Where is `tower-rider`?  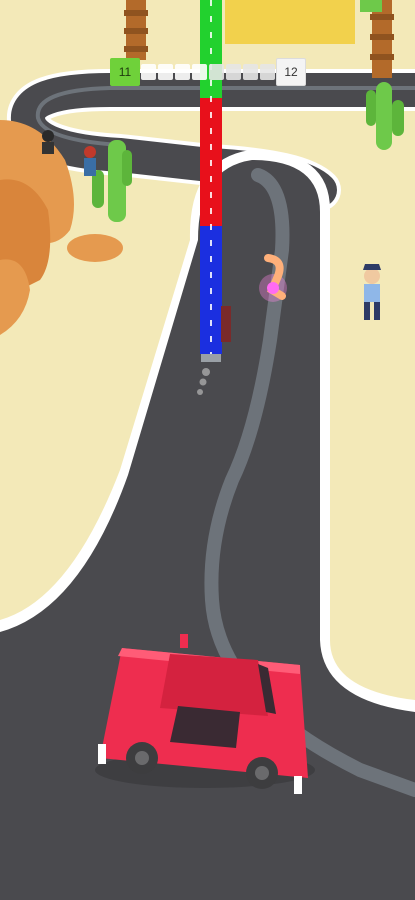
tower-rider is located at coordinates (226, 324).